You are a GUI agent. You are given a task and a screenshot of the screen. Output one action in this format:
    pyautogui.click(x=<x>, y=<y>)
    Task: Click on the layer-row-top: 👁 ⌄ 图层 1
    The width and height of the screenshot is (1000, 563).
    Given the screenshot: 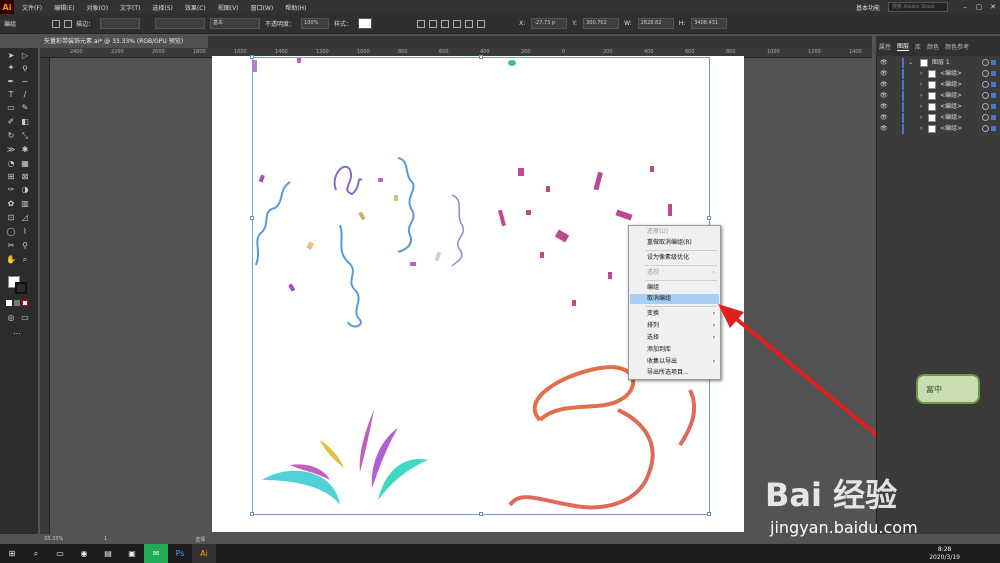 What is the action you would take?
    pyautogui.click(x=937, y=63)
    